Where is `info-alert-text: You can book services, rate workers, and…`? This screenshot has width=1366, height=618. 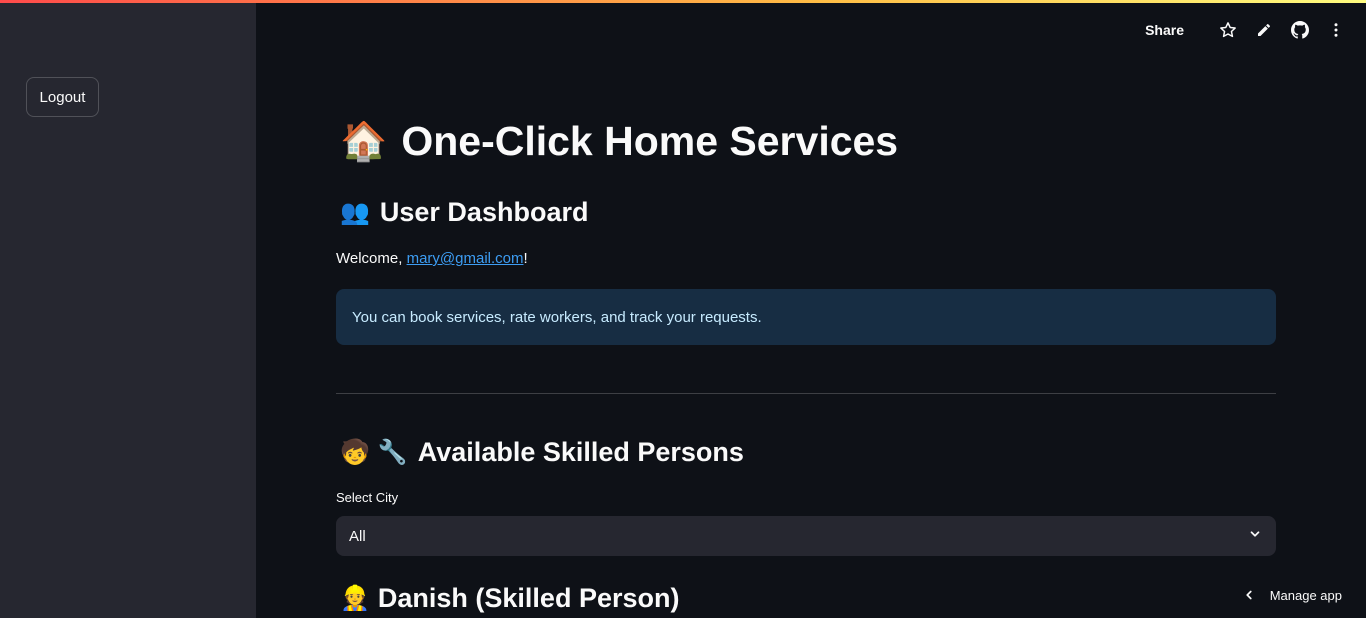 info-alert-text: You can book services, rate workers, and… is located at coordinates (557, 317).